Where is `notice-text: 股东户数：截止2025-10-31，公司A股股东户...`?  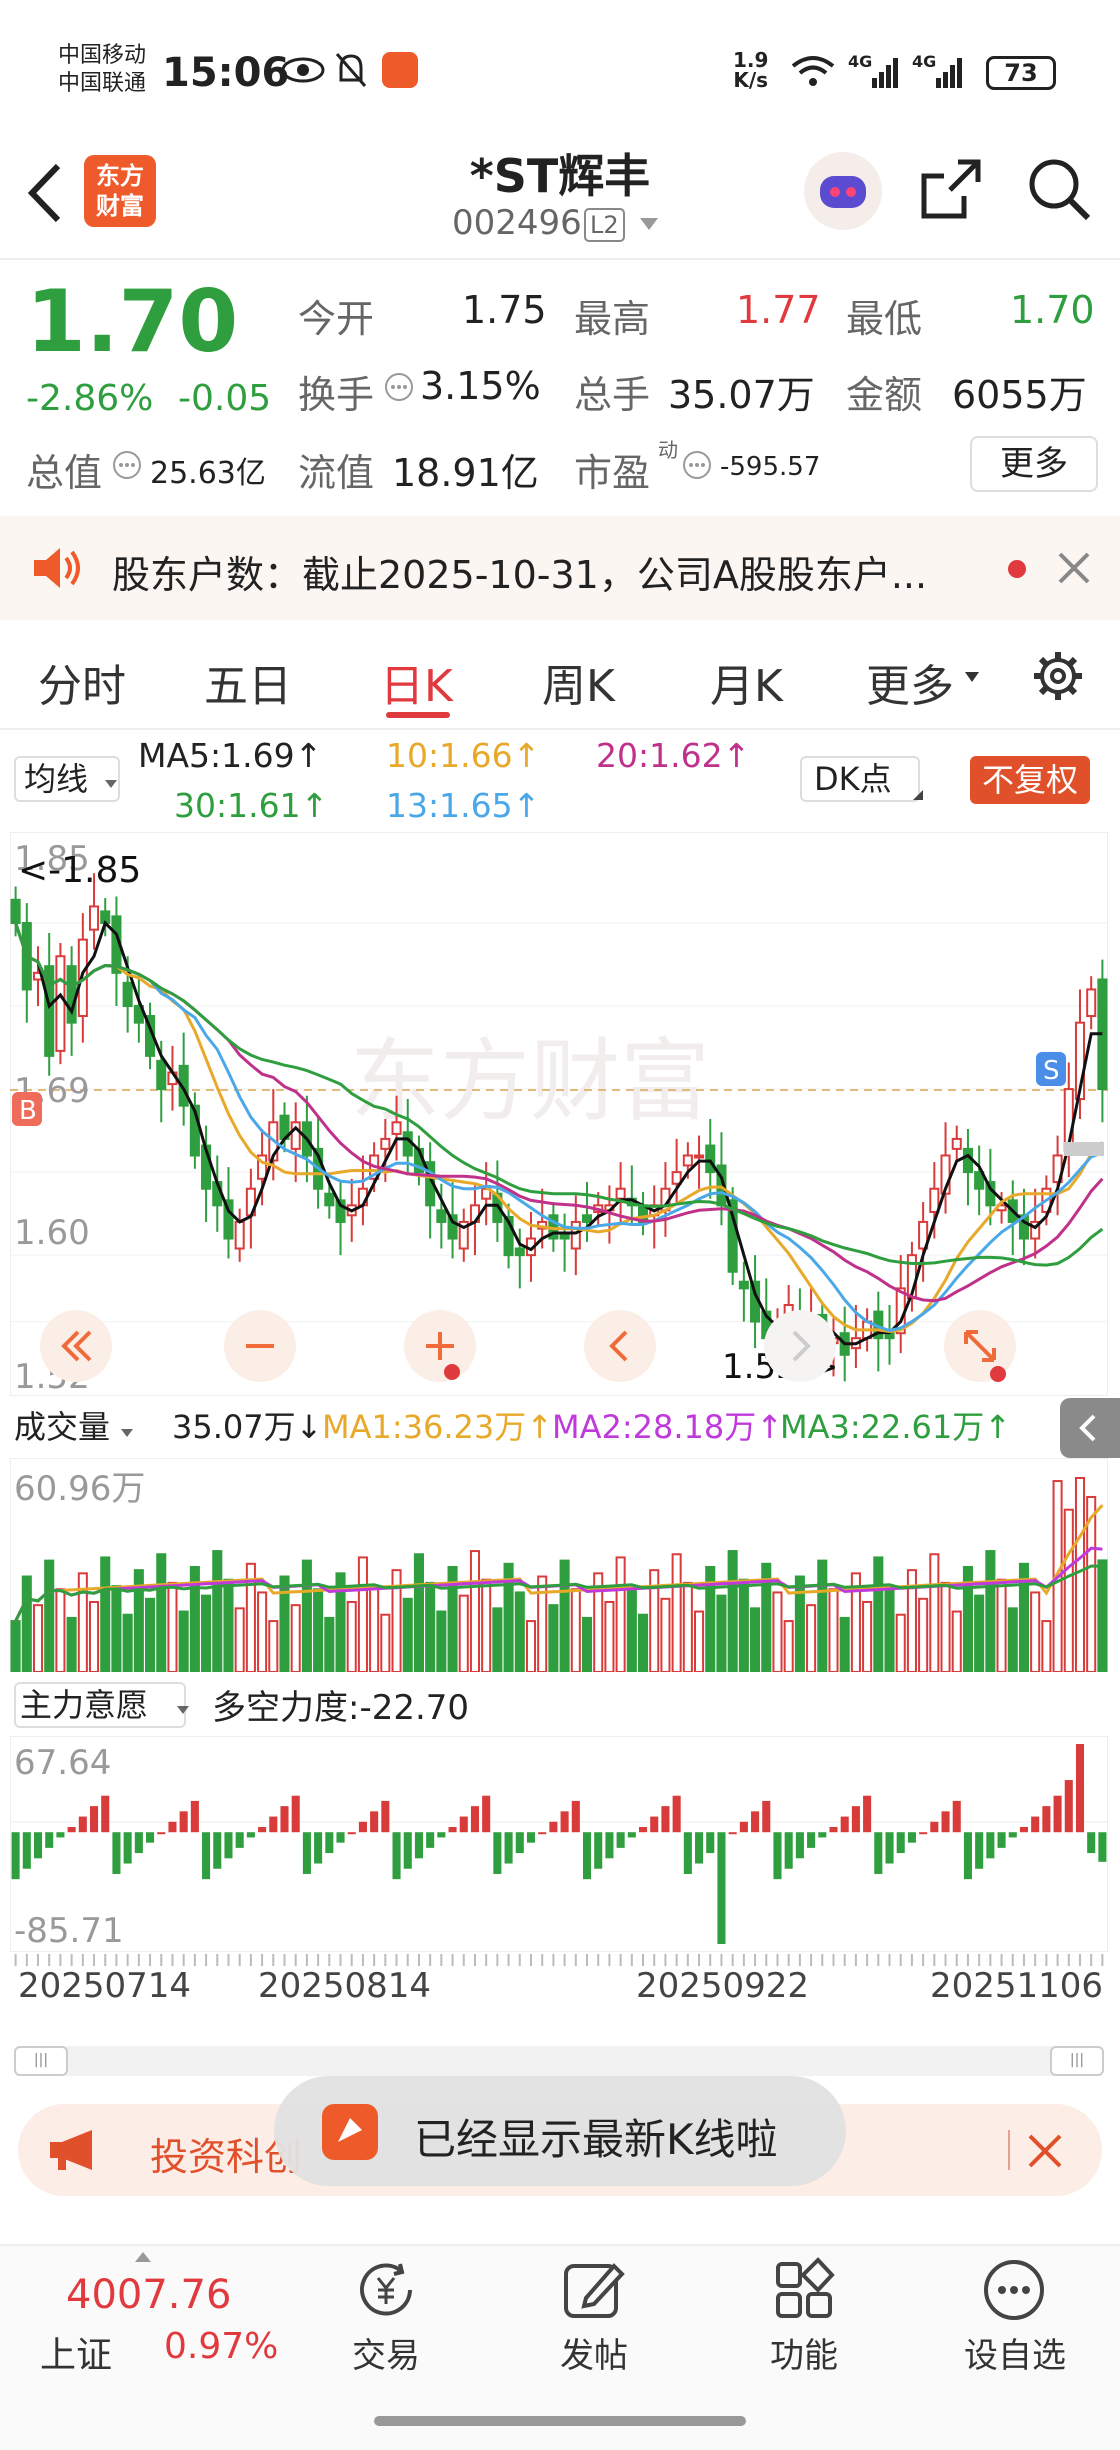 notice-text: 股东户数：截止2025-10-31，公司A股股东户... is located at coordinates (519, 571).